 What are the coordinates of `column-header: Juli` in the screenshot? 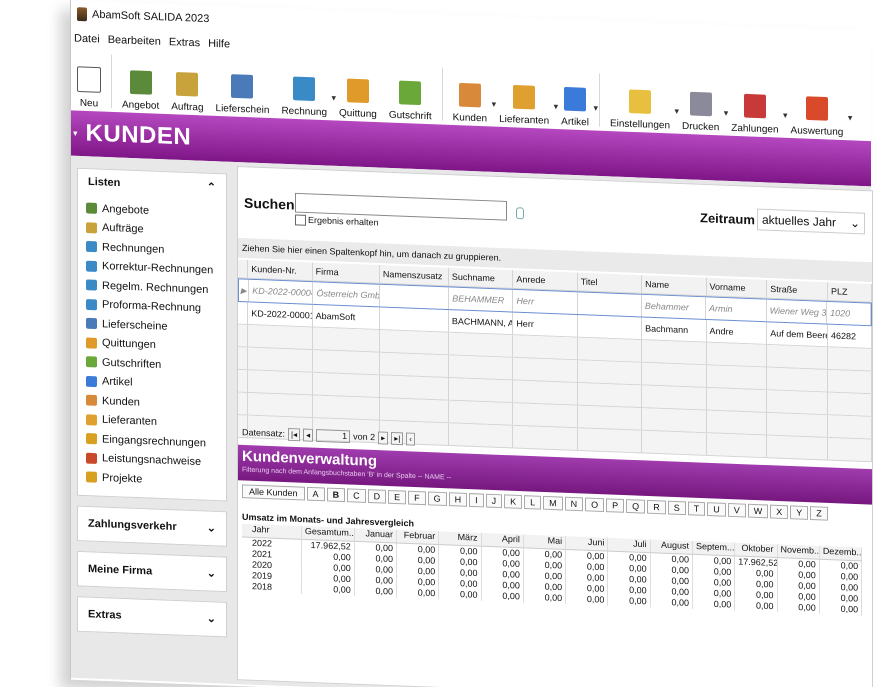 It's located at (629, 545).